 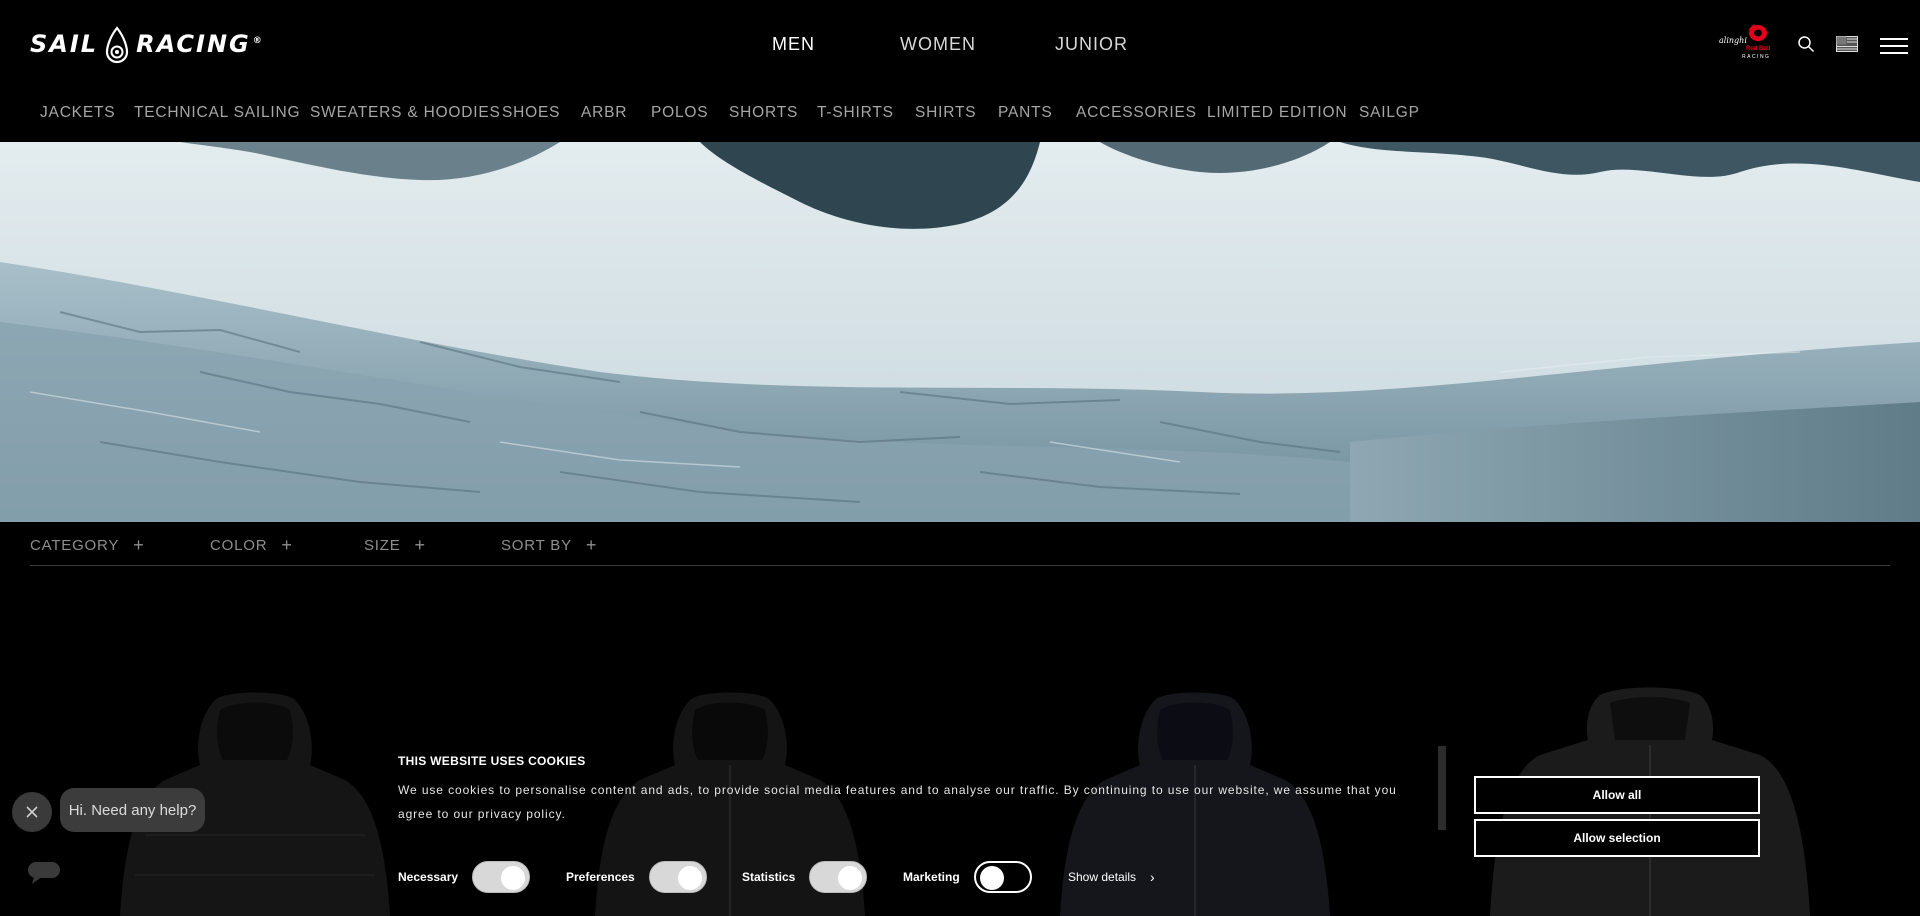 I want to click on filter-size: SIZE +, so click(x=395, y=545).